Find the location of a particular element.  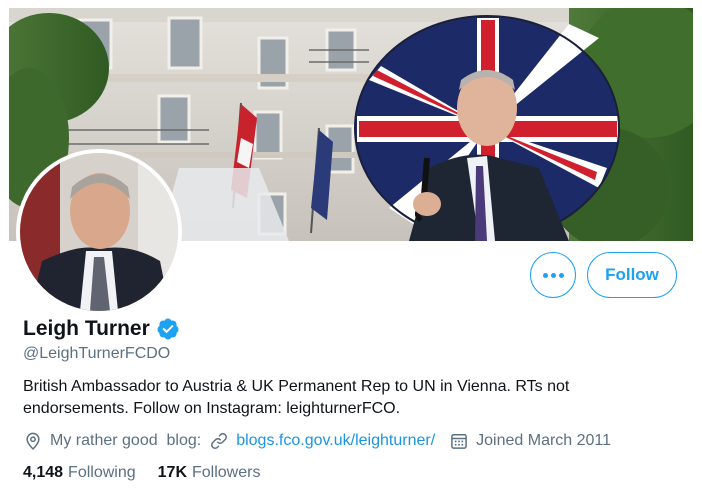

following-count: 4,148 is located at coordinates (43, 472).